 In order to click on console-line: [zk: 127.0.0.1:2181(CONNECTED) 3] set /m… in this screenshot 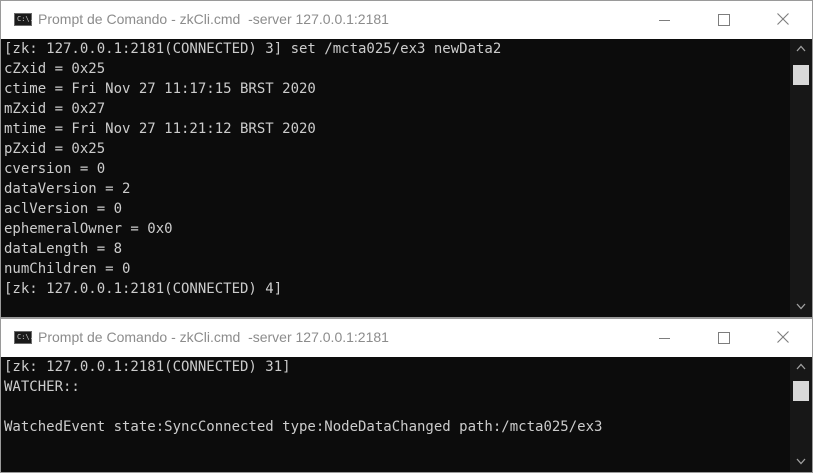, I will do `click(253, 49)`.